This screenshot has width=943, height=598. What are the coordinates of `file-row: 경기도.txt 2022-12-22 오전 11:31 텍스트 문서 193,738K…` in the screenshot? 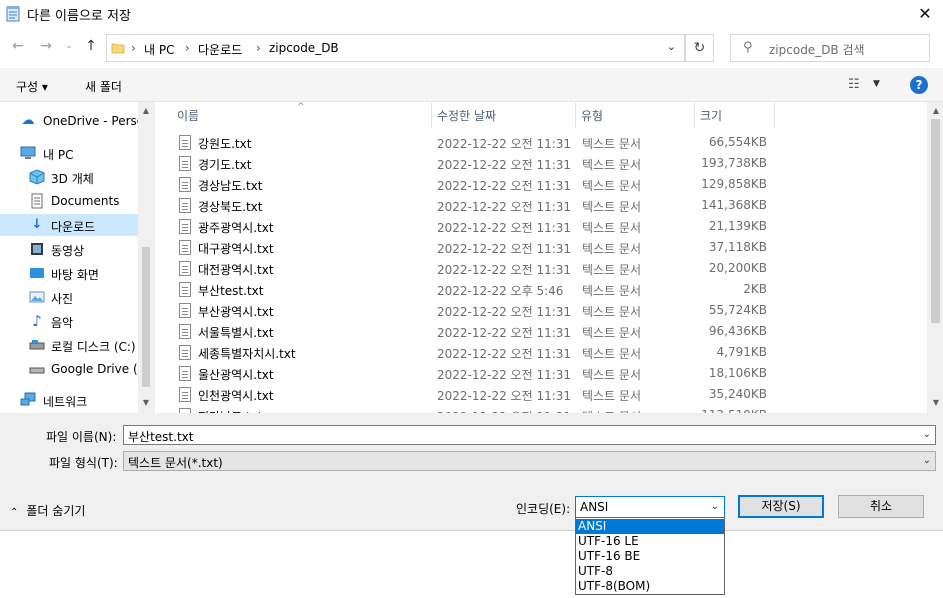 It's located at (465, 163).